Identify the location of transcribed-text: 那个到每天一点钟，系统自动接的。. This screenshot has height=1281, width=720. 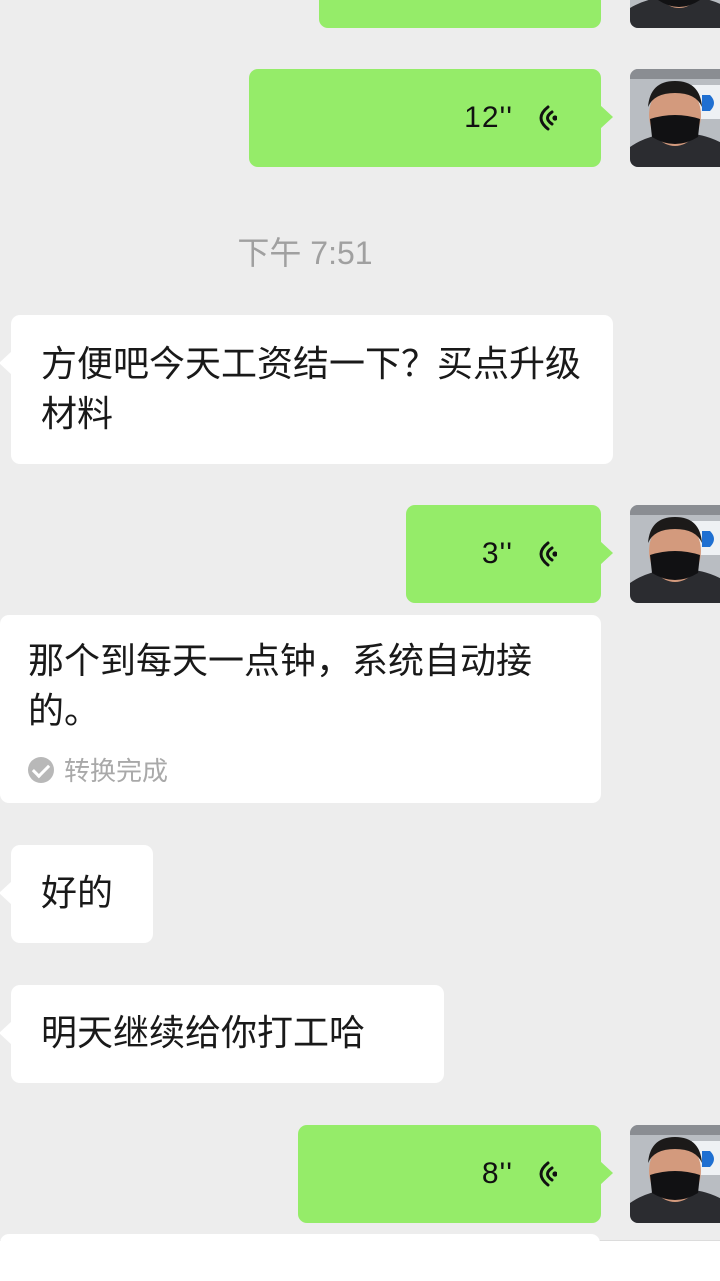
(280, 686).